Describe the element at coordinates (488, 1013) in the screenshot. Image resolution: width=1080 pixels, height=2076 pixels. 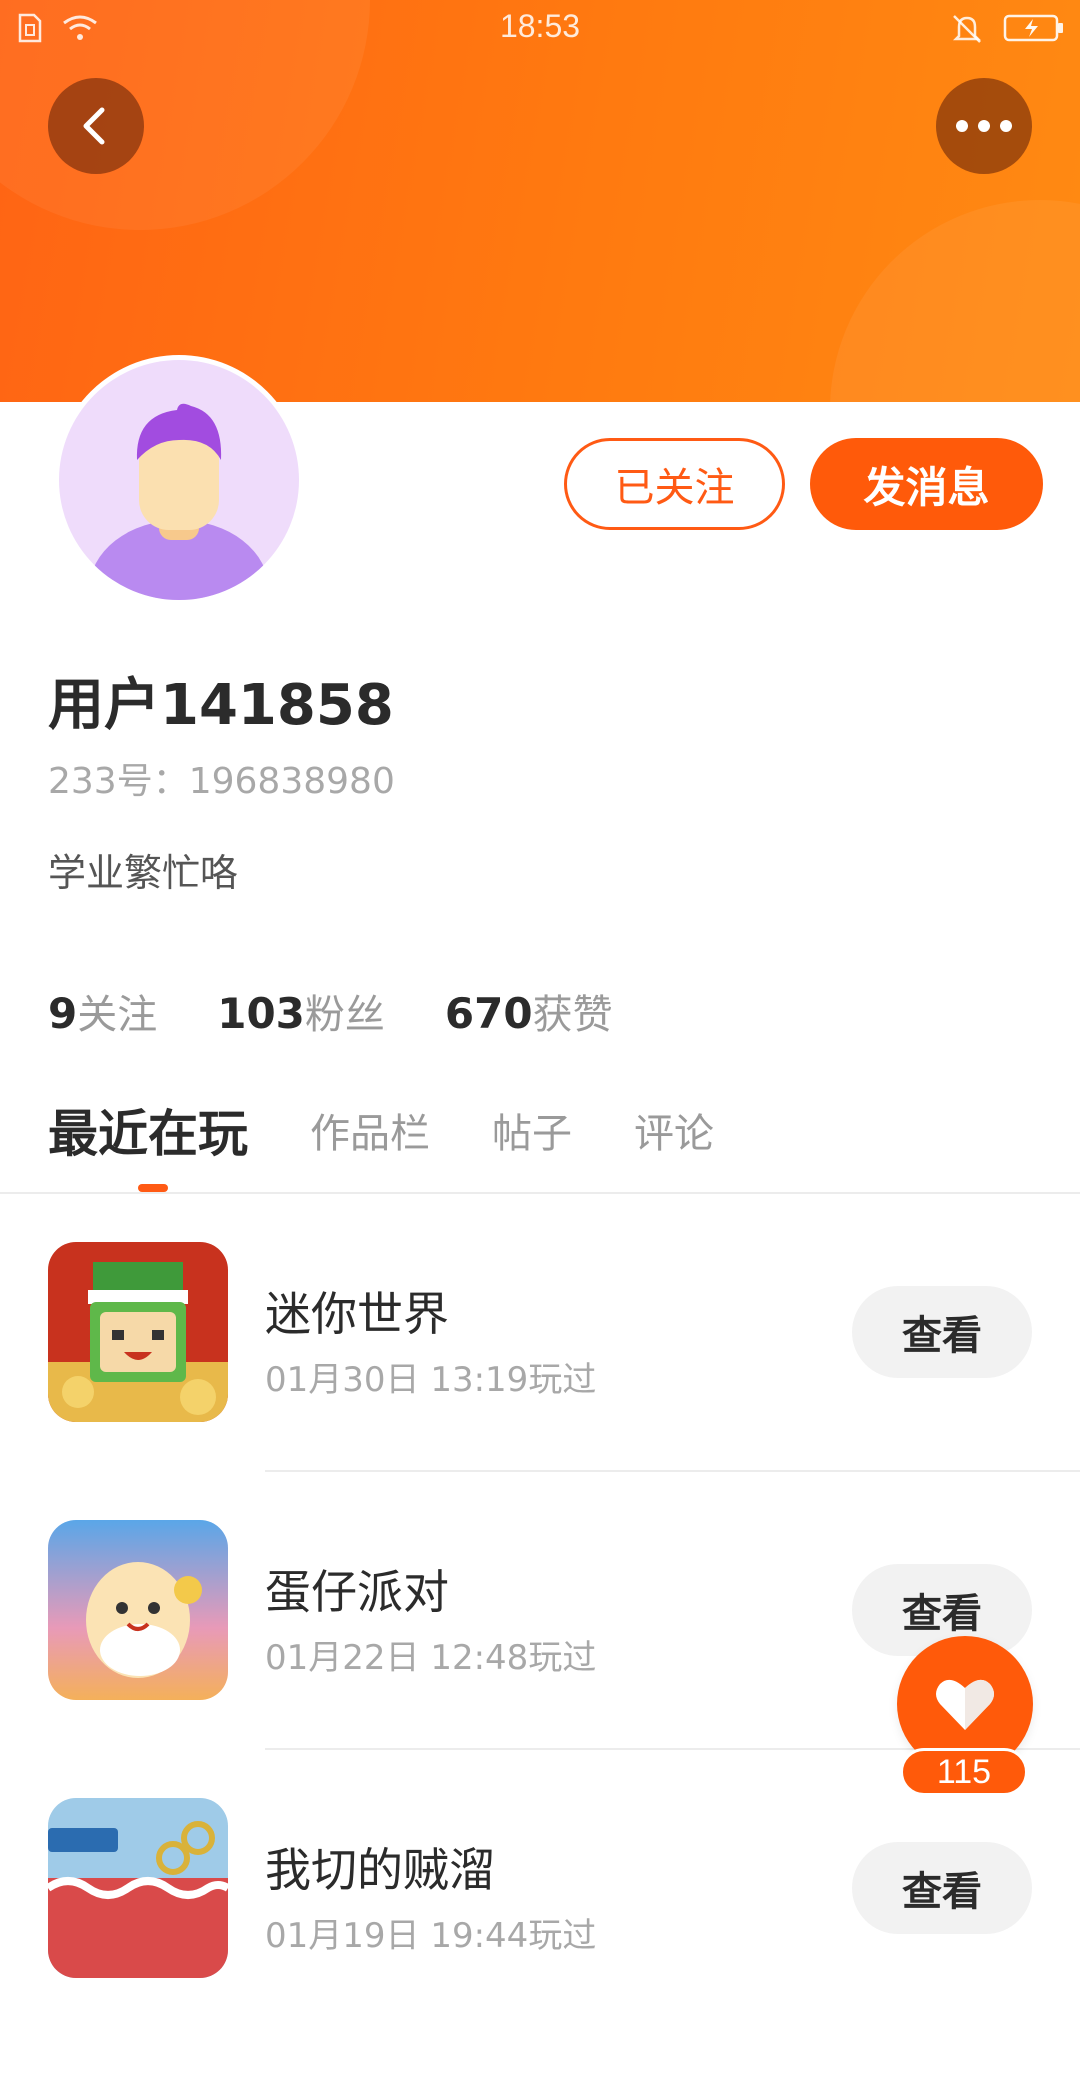
I see `stat-value: 670` at that location.